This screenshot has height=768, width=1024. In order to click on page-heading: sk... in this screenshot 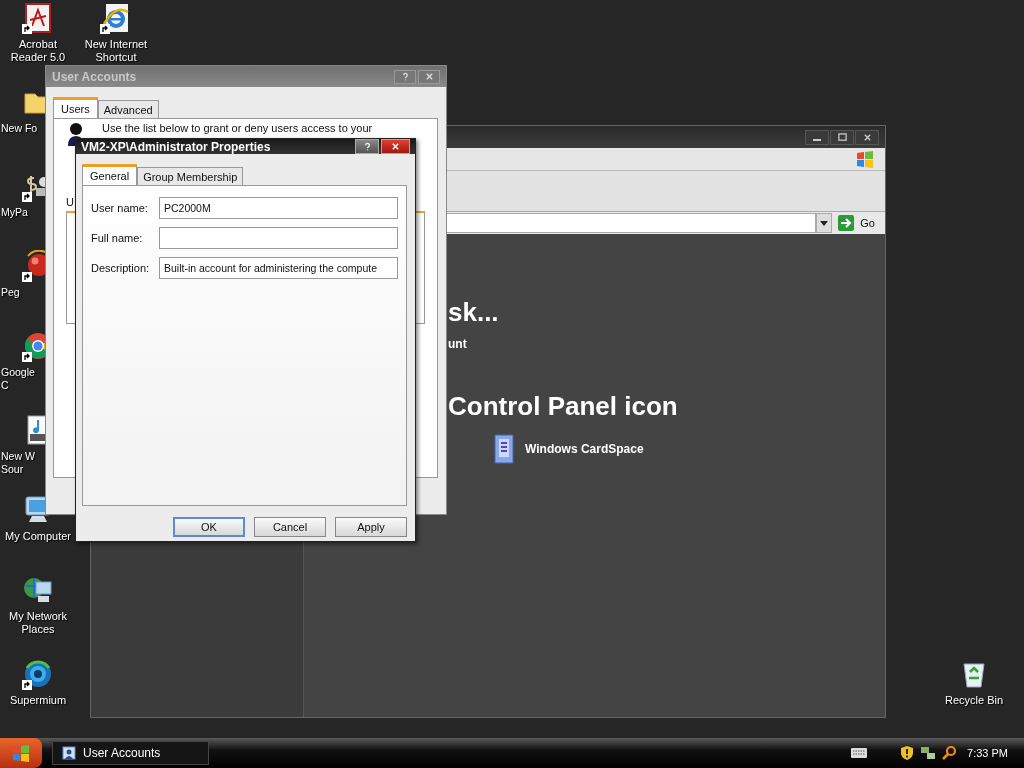, I will do `click(473, 312)`.